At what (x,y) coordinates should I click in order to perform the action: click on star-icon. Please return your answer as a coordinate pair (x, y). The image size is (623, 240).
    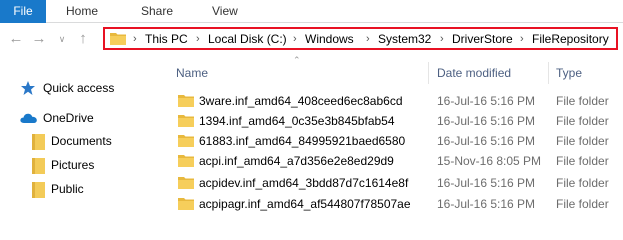
    Looking at the image, I should click on (28, 88).